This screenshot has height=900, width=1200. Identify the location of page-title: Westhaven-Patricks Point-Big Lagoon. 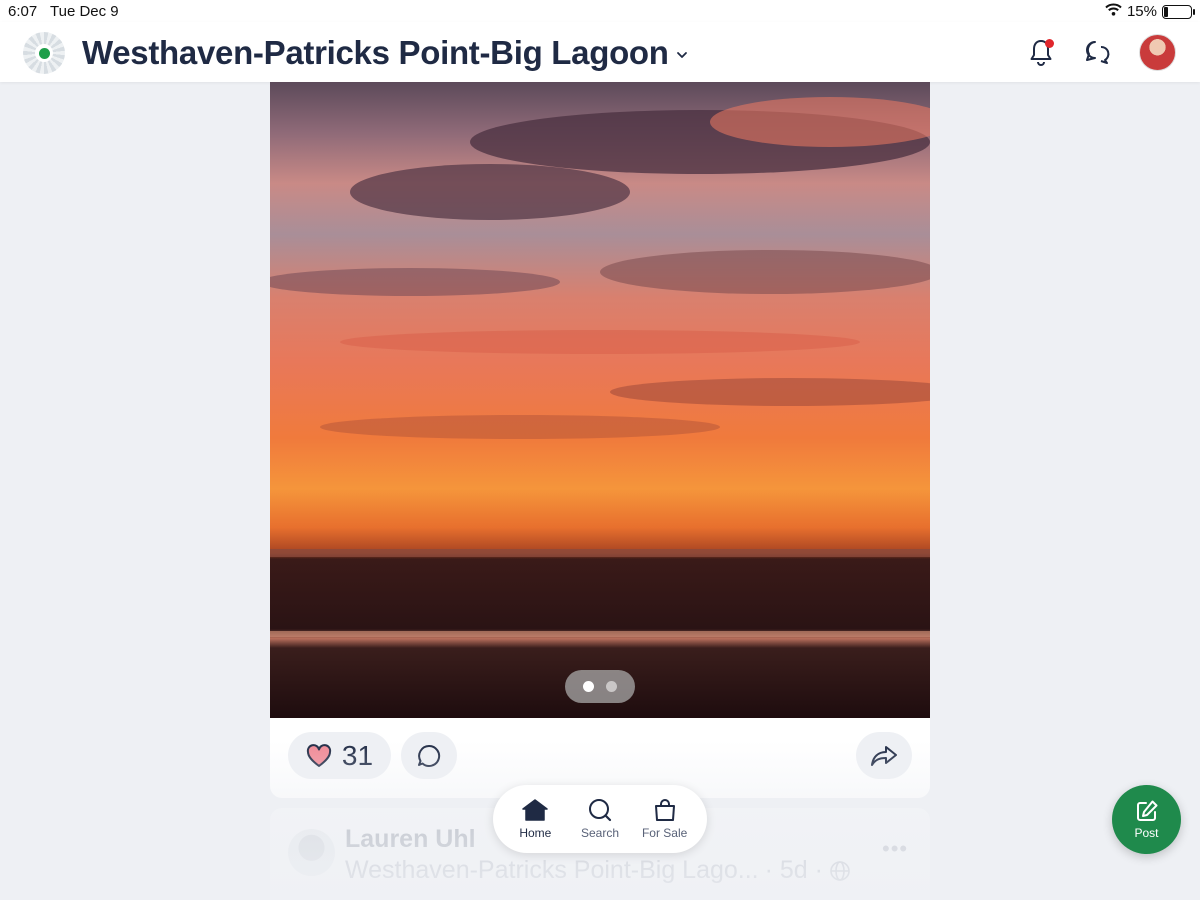
(375, 52).